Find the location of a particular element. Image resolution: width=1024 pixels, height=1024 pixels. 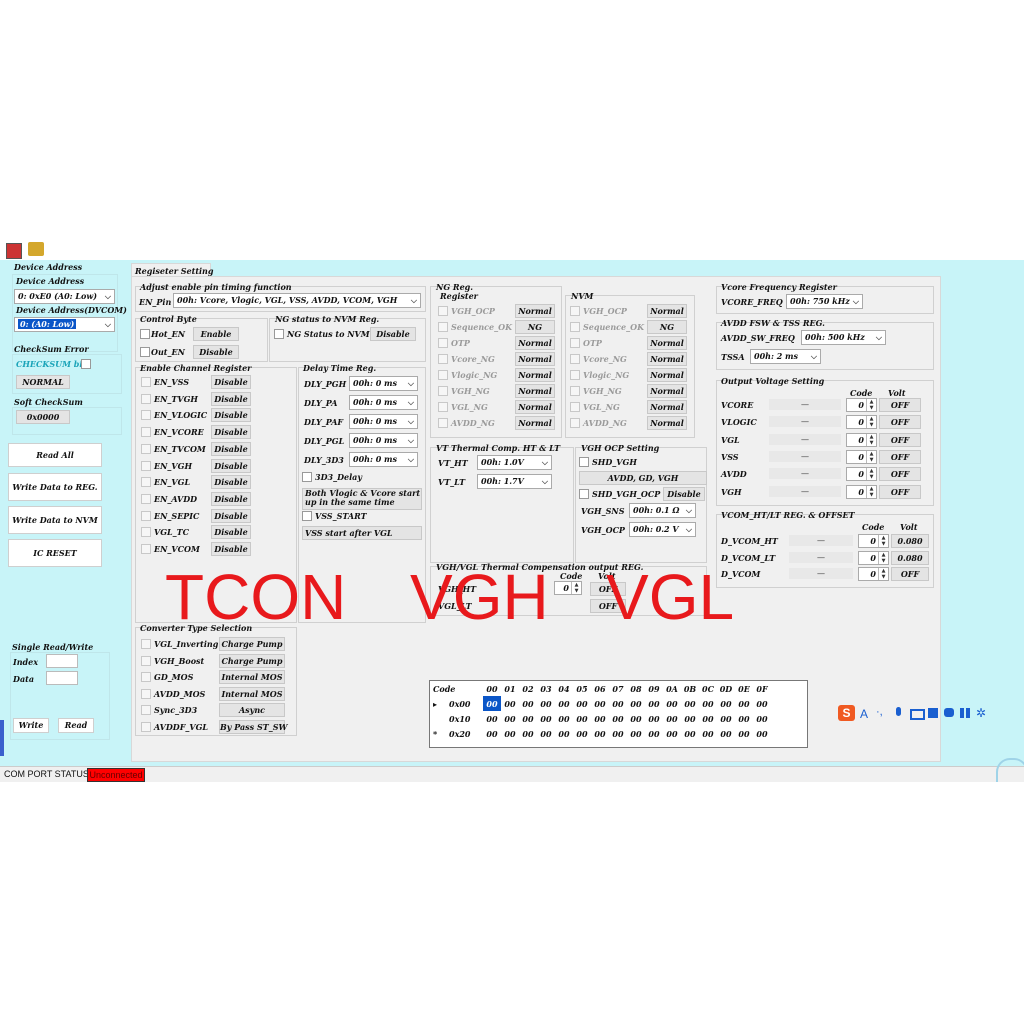

control-button: Disable is located at coordinates (216, 352).